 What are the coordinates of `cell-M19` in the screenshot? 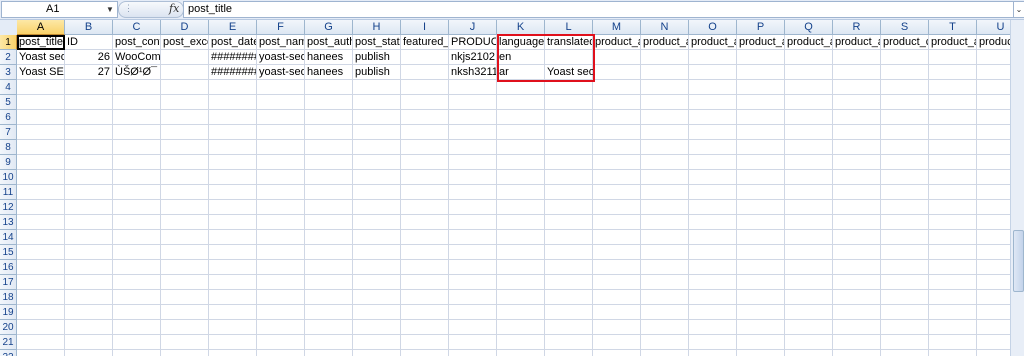 It's located at (617, 312).